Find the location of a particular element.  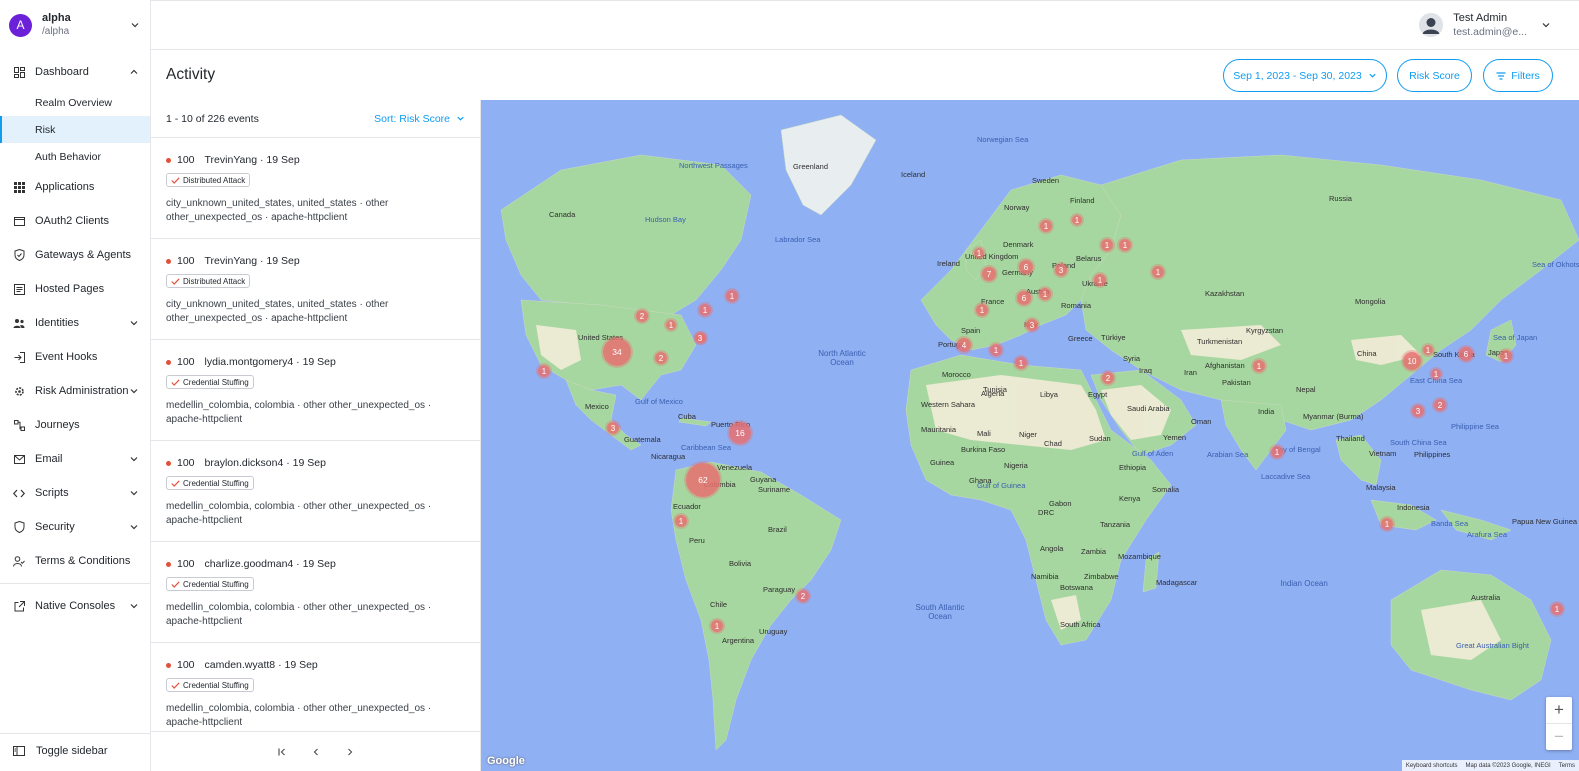

realm-avatar: A is located at coordinates (20, 25).